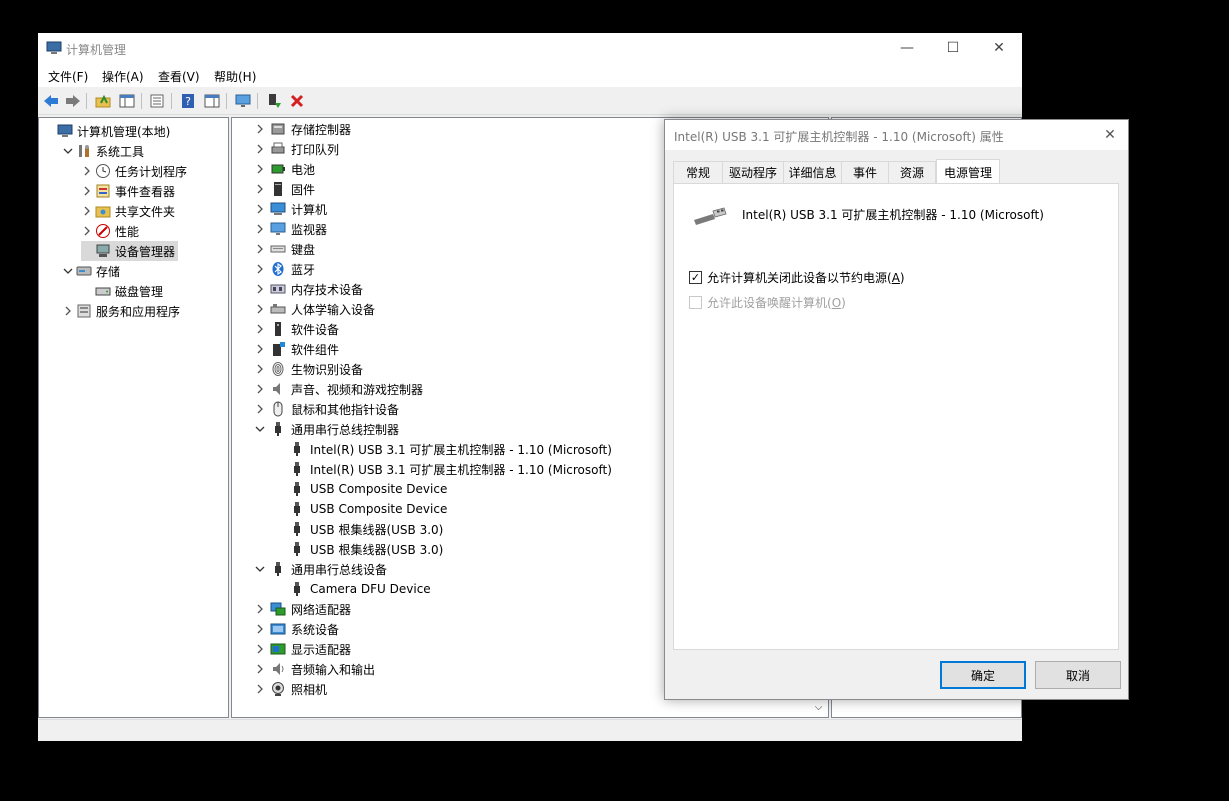 The width and height of the screenshot is (1229, 801). What do you see at coordinates (953, 48) in the screenshot?
I see `maximize-button: ☐` at bounding box center [953, 48].